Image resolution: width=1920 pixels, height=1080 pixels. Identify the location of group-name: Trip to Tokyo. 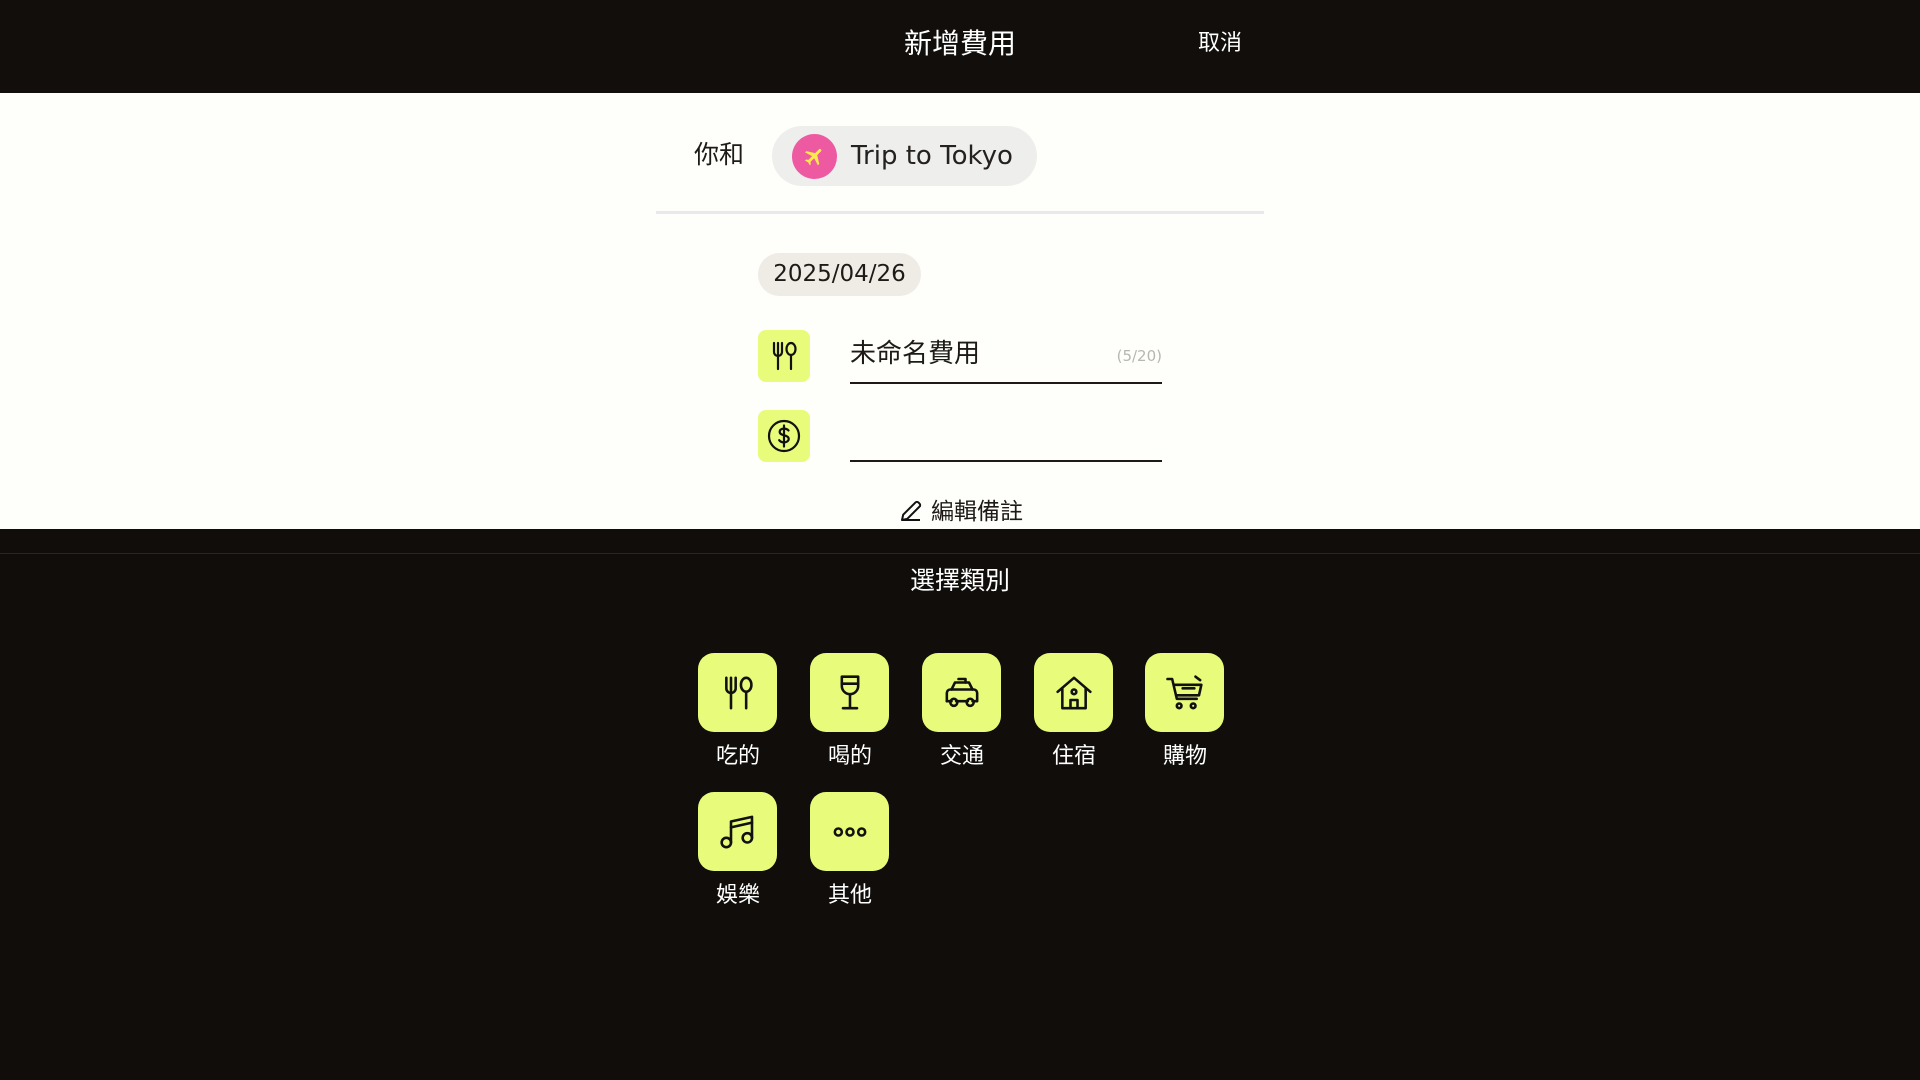
(932, 156).